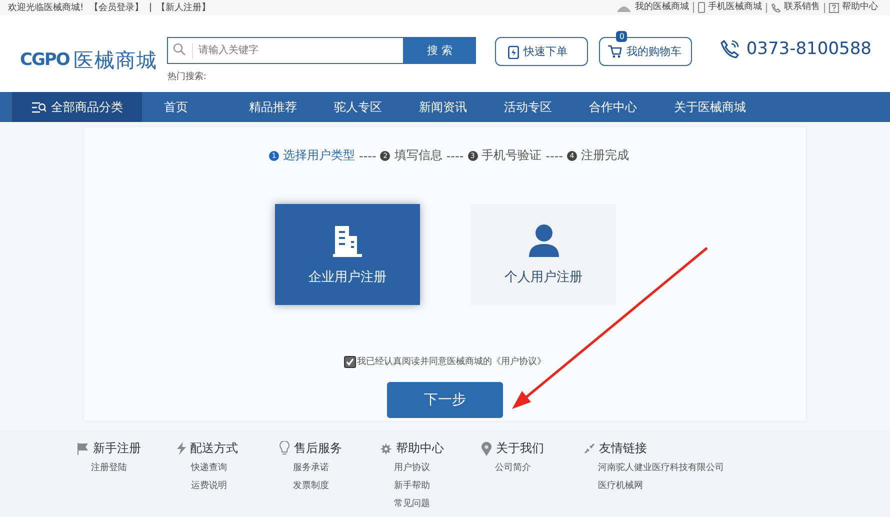 The height and width of the screenshot is (517, 890). What do you see at coordinates (83, 448) in the screenshot?
I see `flag-icon` at bounding box center [83, 448].